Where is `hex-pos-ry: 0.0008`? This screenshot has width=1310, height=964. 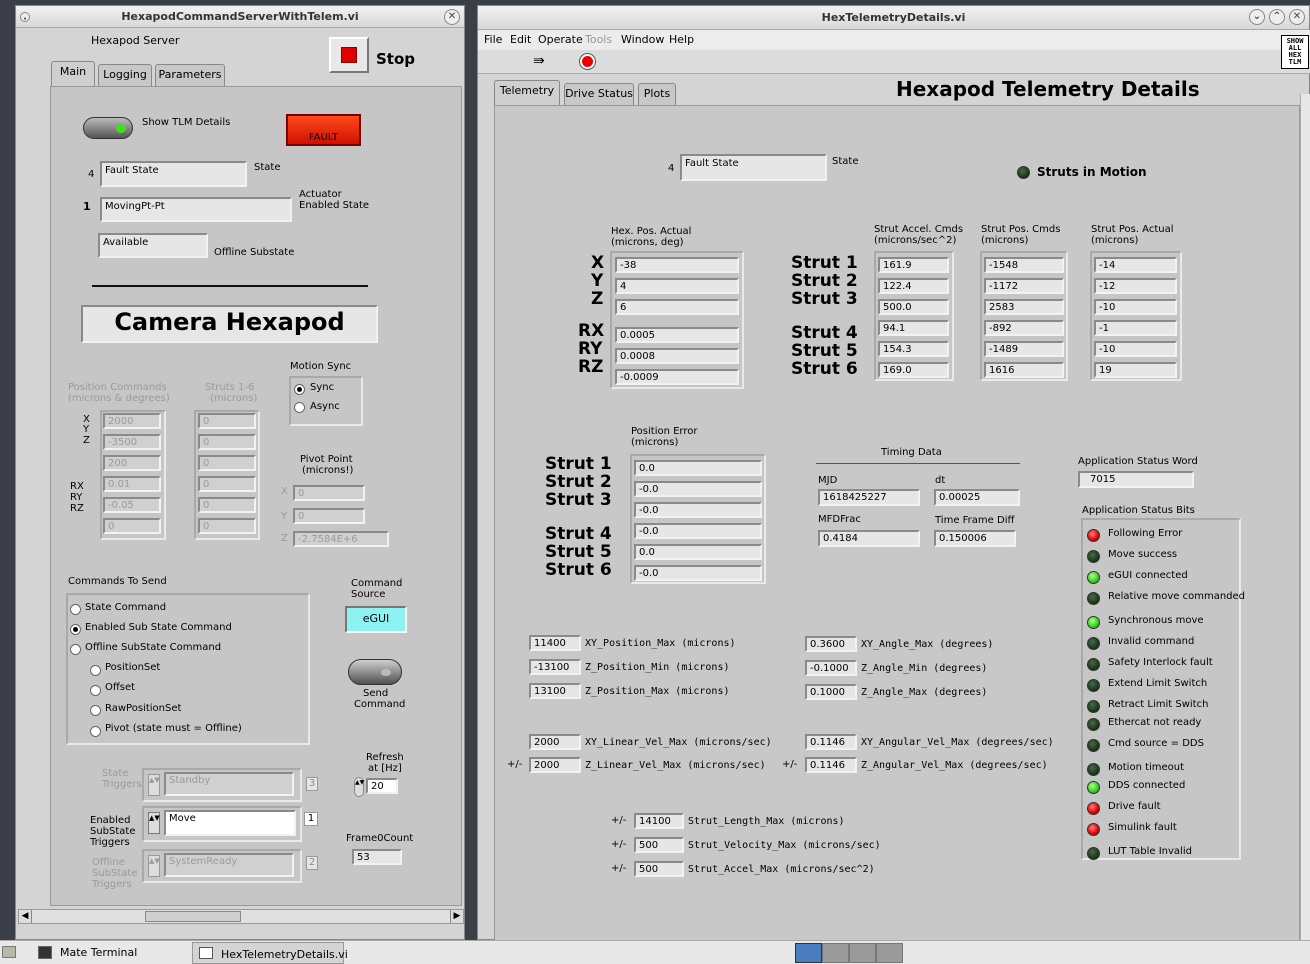
hex-pos-ry: 0.0008 is located at coordinates (677, 356).